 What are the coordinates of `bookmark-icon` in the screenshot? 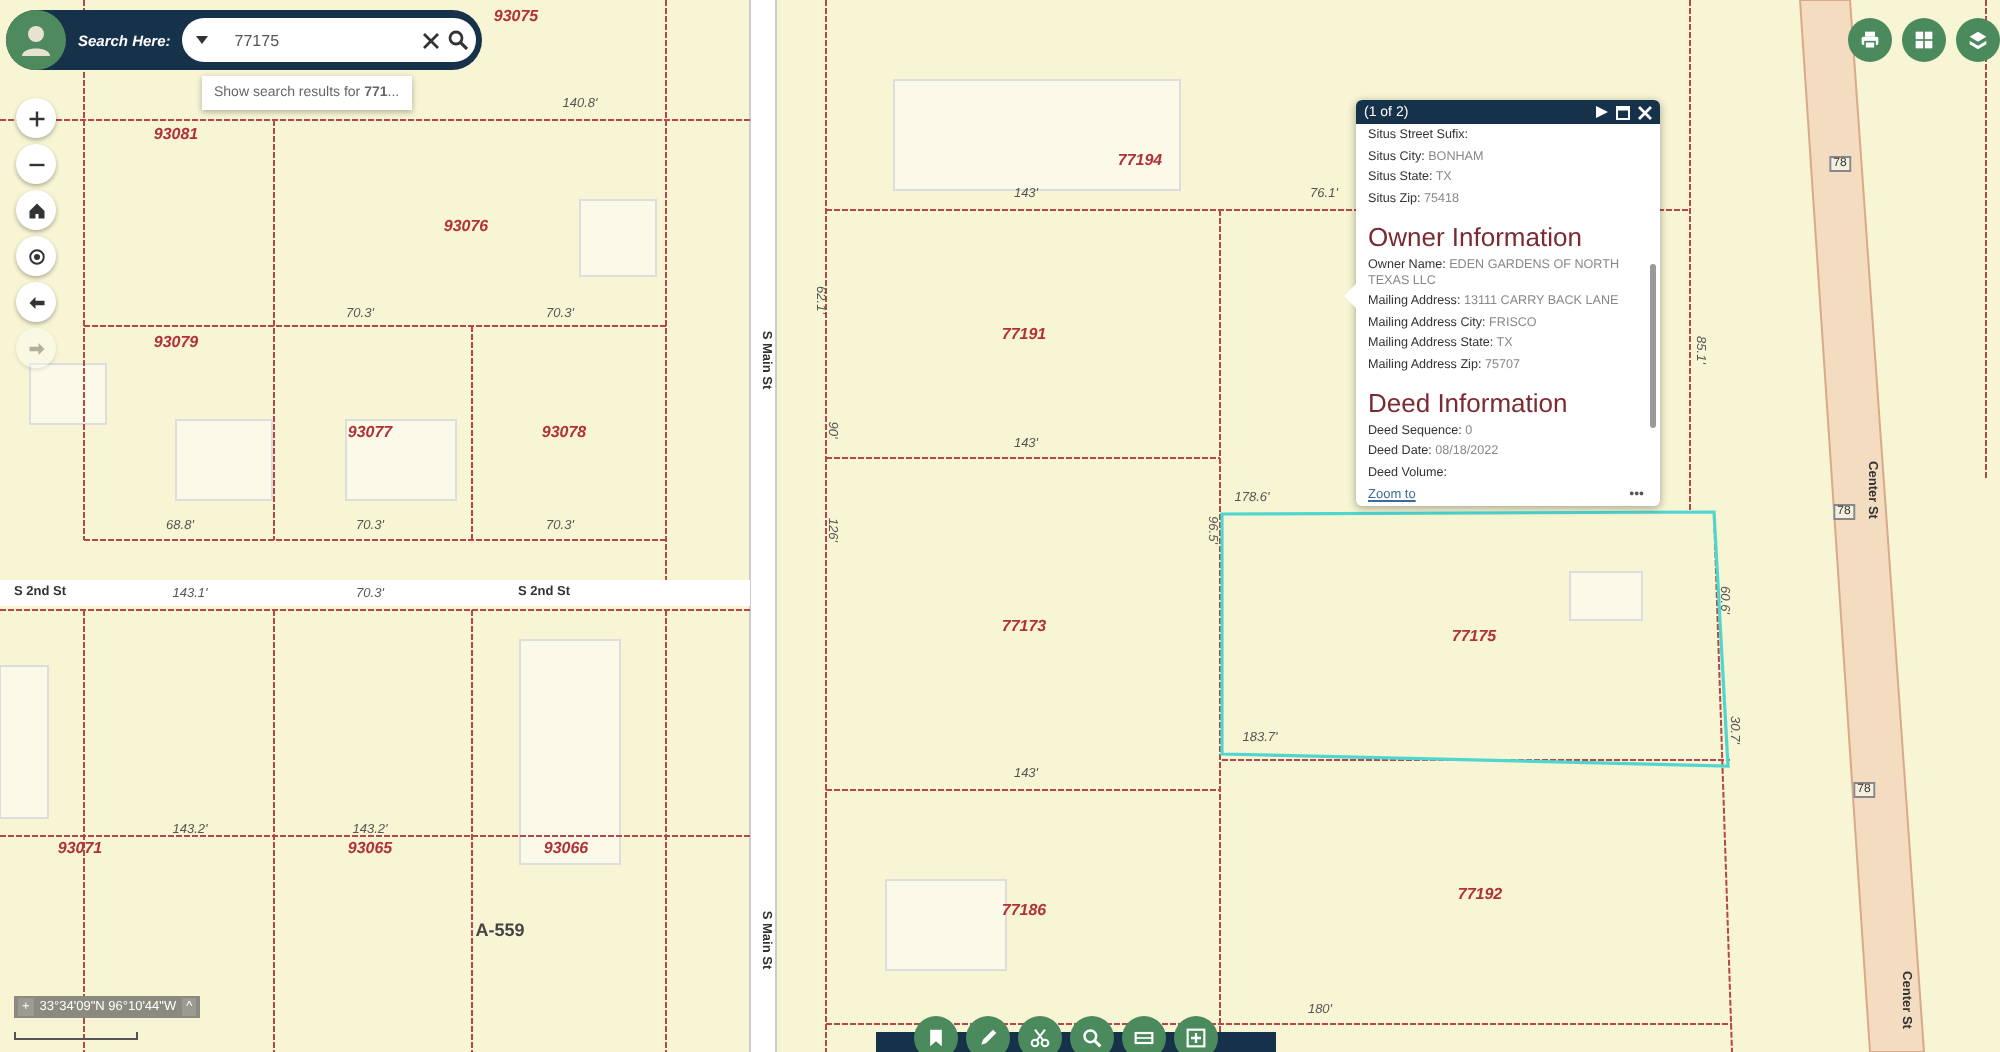 It's located at (936, 1038).